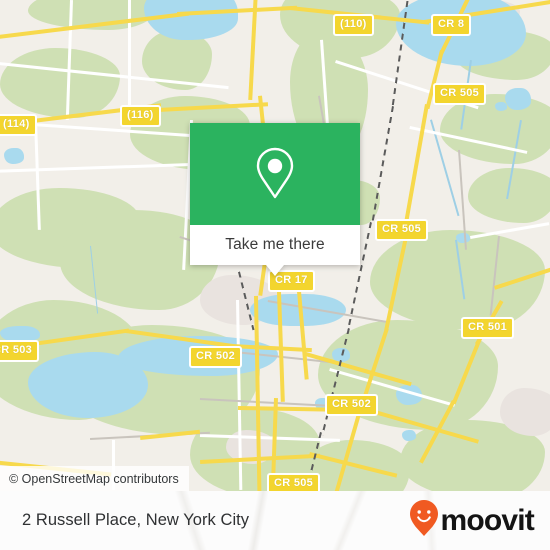  I want to click on take-me-there-button: Take me there, so click(275, 245).